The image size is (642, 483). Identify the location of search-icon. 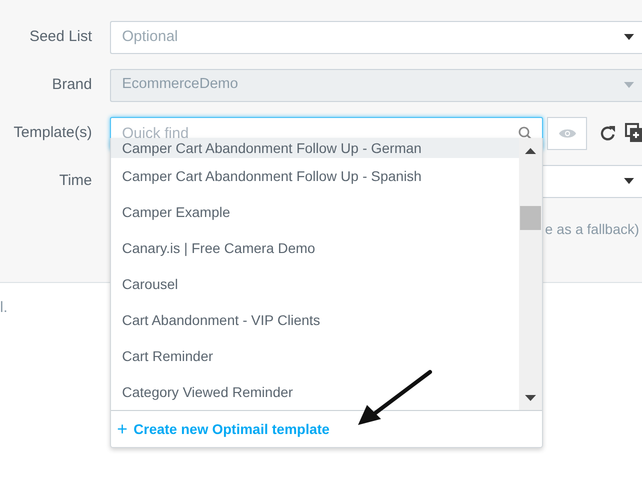
(525, 133).